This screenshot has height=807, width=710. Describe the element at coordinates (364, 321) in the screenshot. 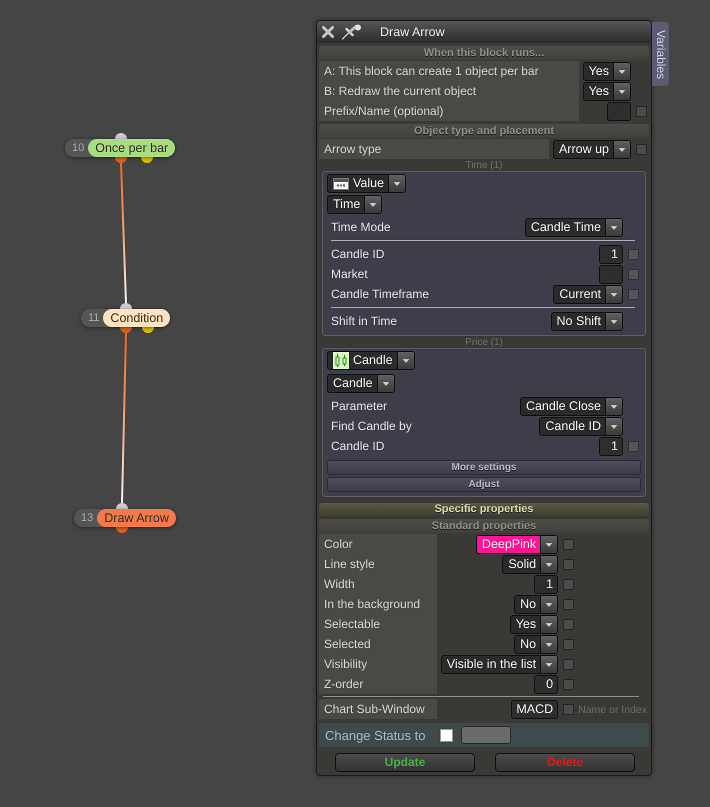

I see `field-label: Shift in Time` at that location.